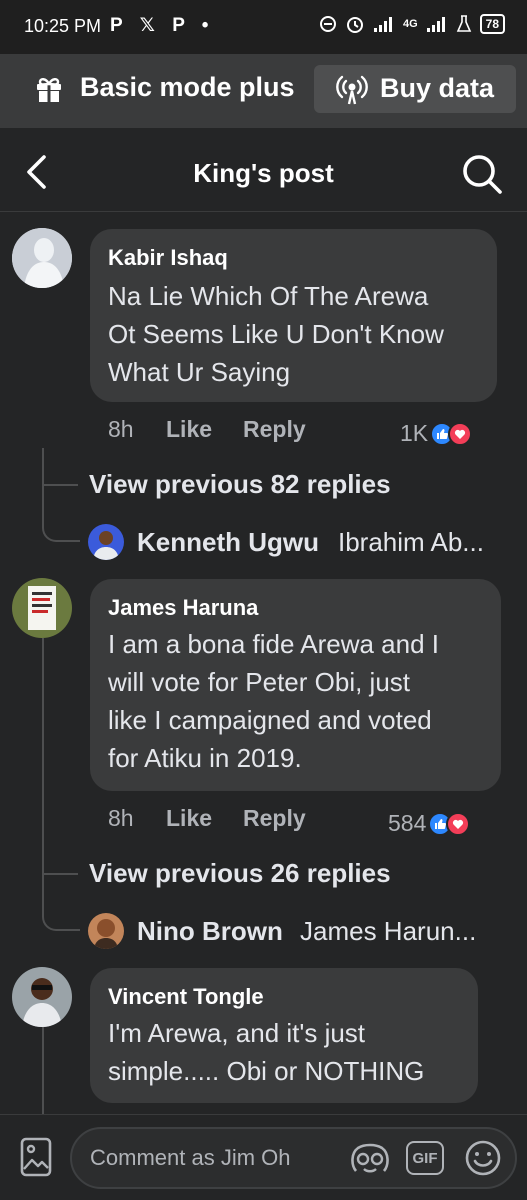  I want to click on status-time: 10:25 PM, so click(63, 26).